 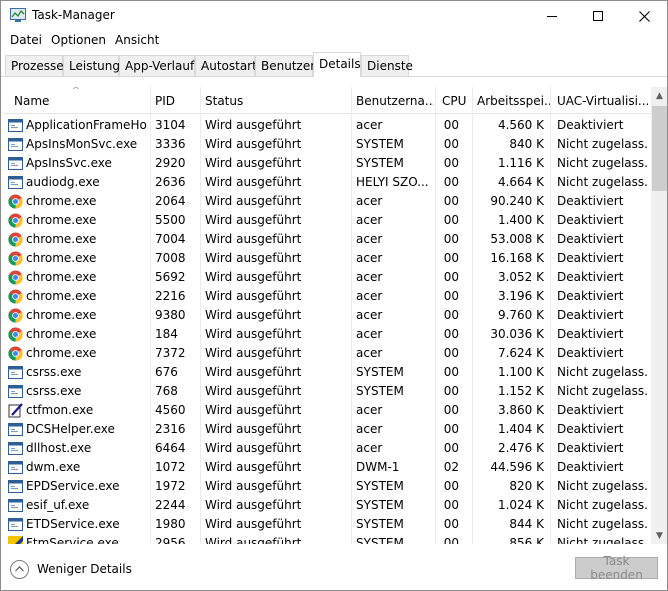 What do you see at coordinates (170, 467) in the screenshot?
I see `cell-pid: 1072` at bounding box center [170, 467].